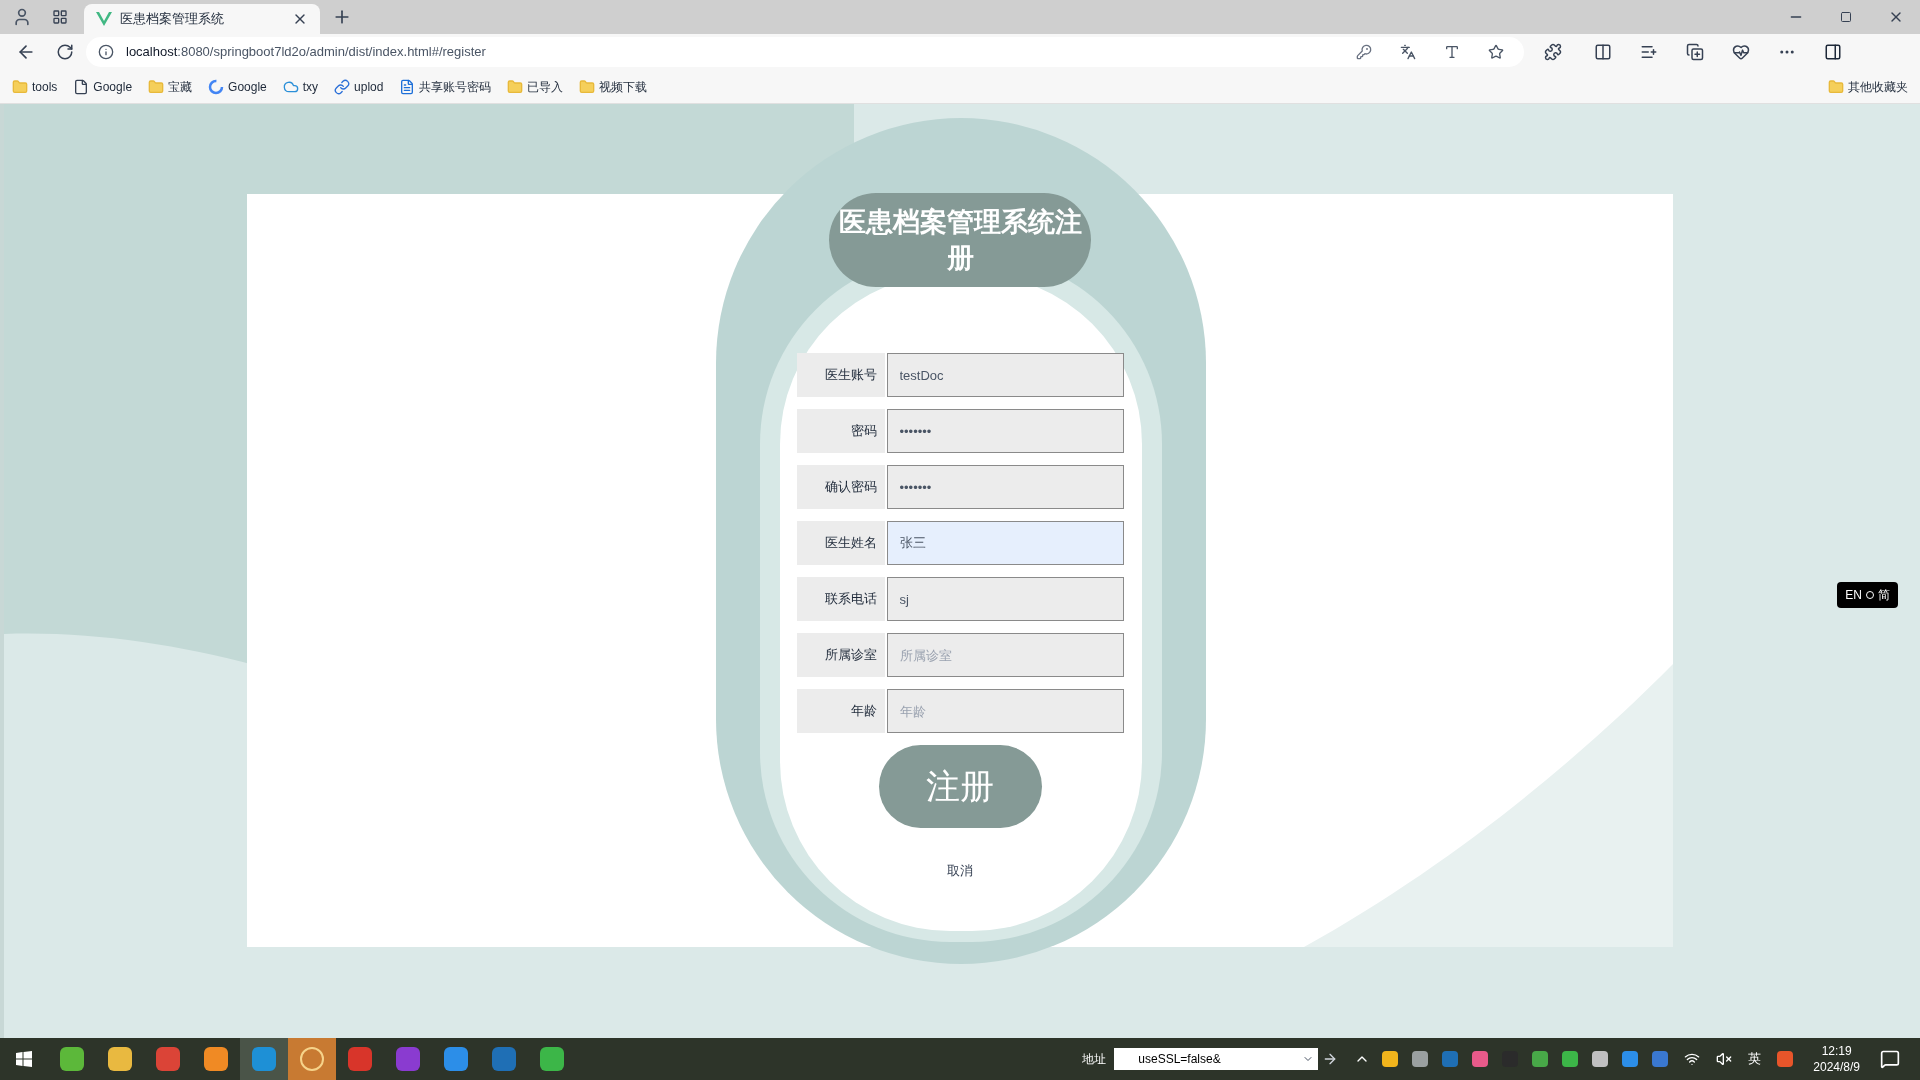 This screenshot has height=1080, width=1920. I want to click on mute-icon, so click(1724, 1059).